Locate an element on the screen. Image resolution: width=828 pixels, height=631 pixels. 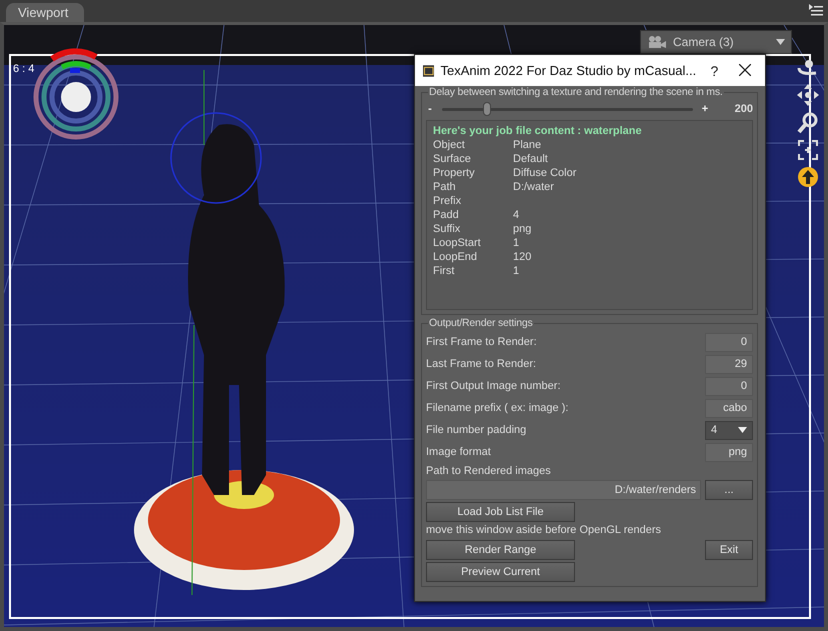
close-icon is located at coordinates (744, 70).